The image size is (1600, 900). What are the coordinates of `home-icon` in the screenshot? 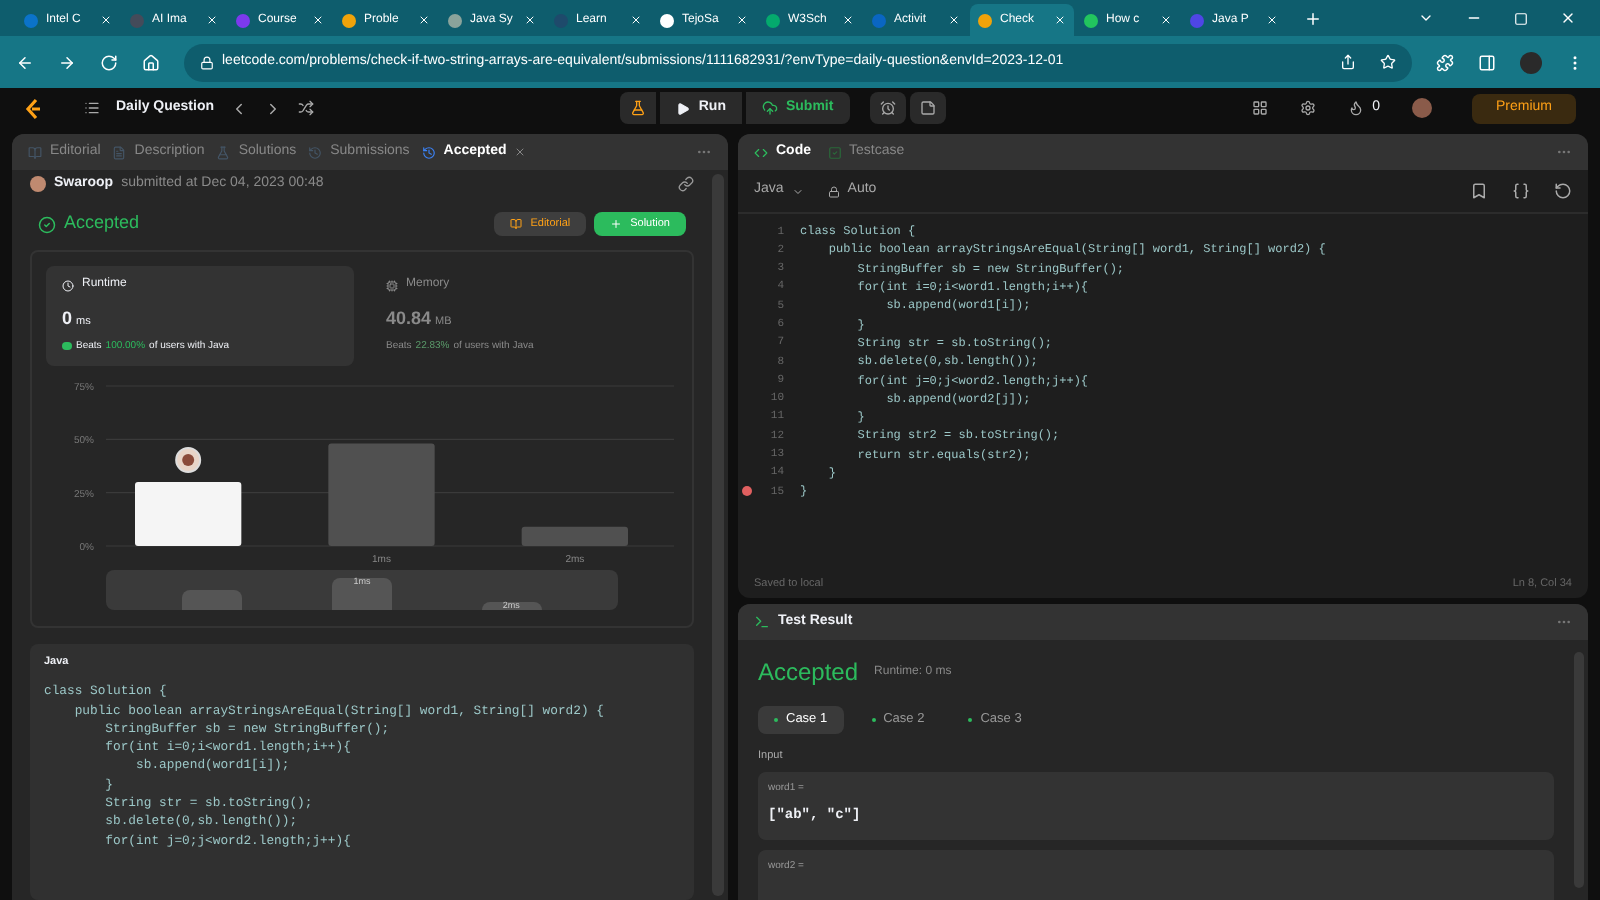 It's located at (151, 62).